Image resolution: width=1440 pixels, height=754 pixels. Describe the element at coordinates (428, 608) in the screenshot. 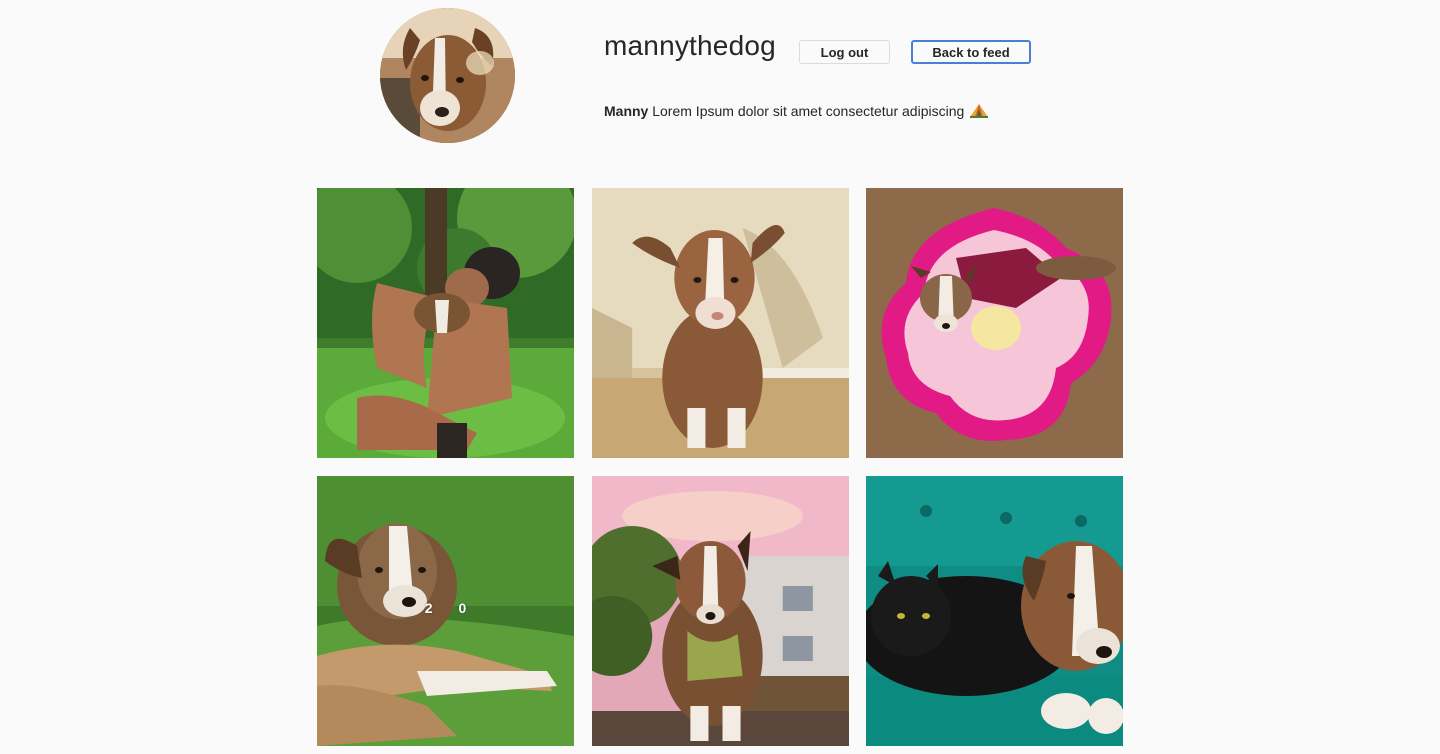

I see `likes-count: 2` at that location.